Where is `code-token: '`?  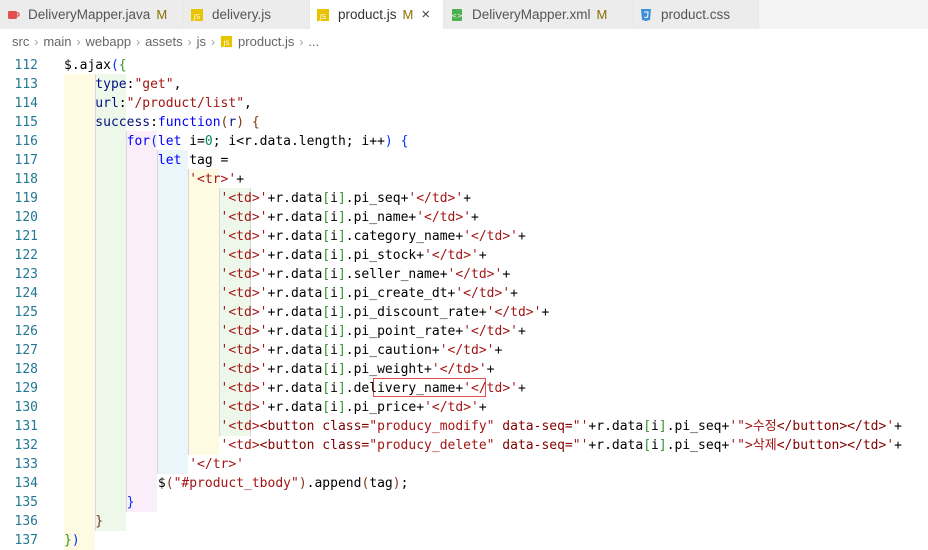
code-token: ' is located at coordinates (890, 426).